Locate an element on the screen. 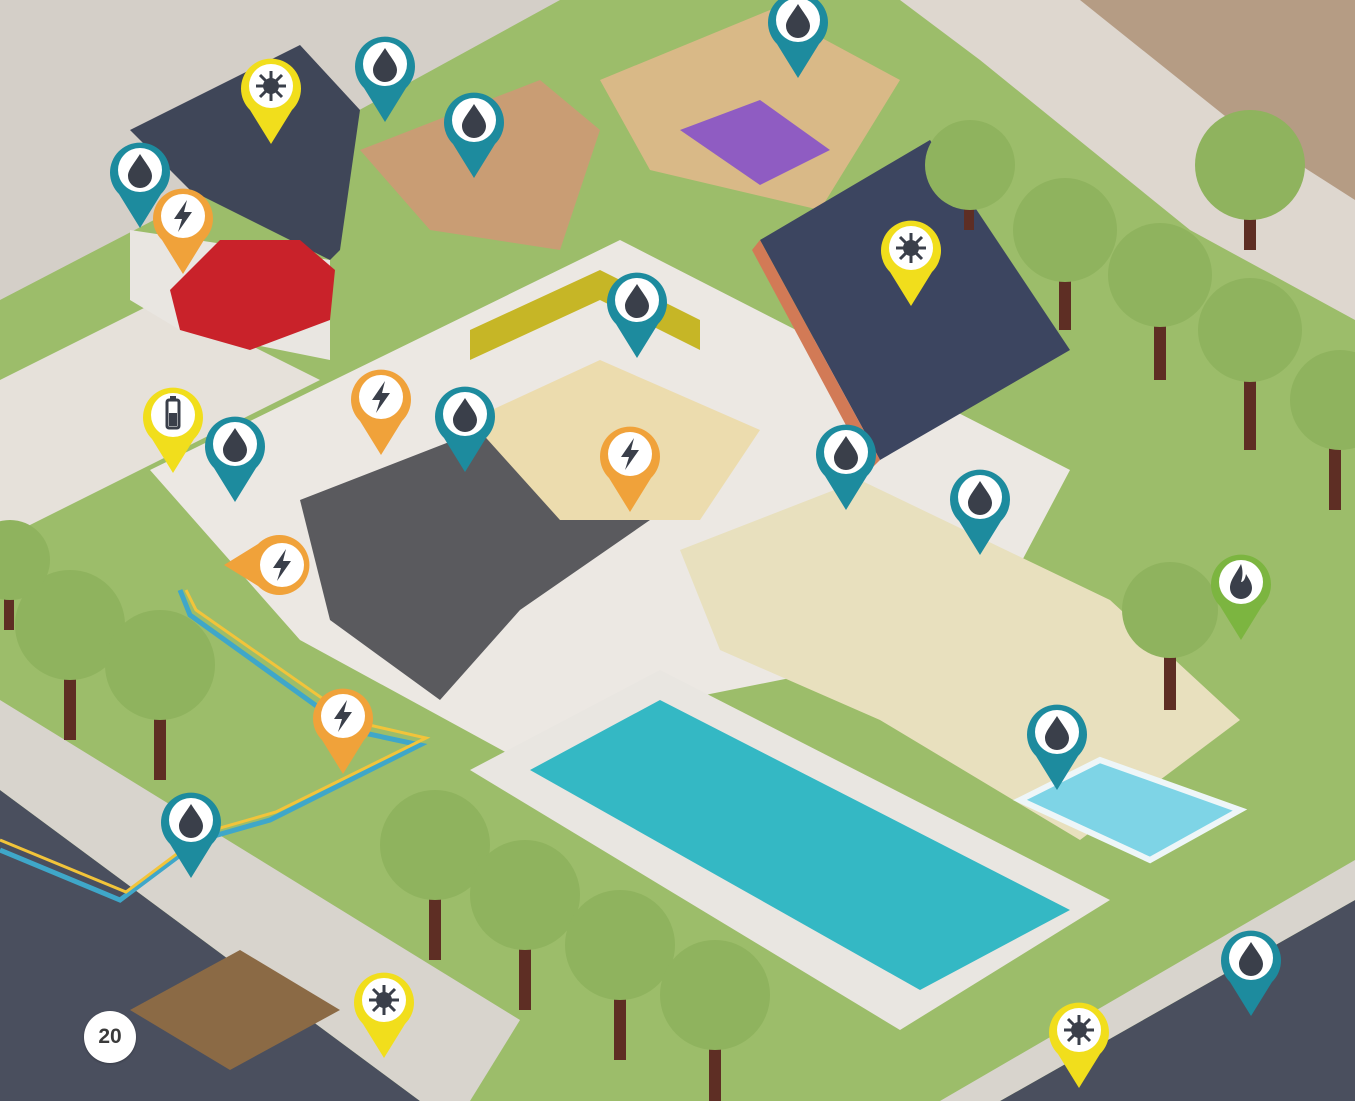  gas-flame-icon is located at coordinates (1241, 597).